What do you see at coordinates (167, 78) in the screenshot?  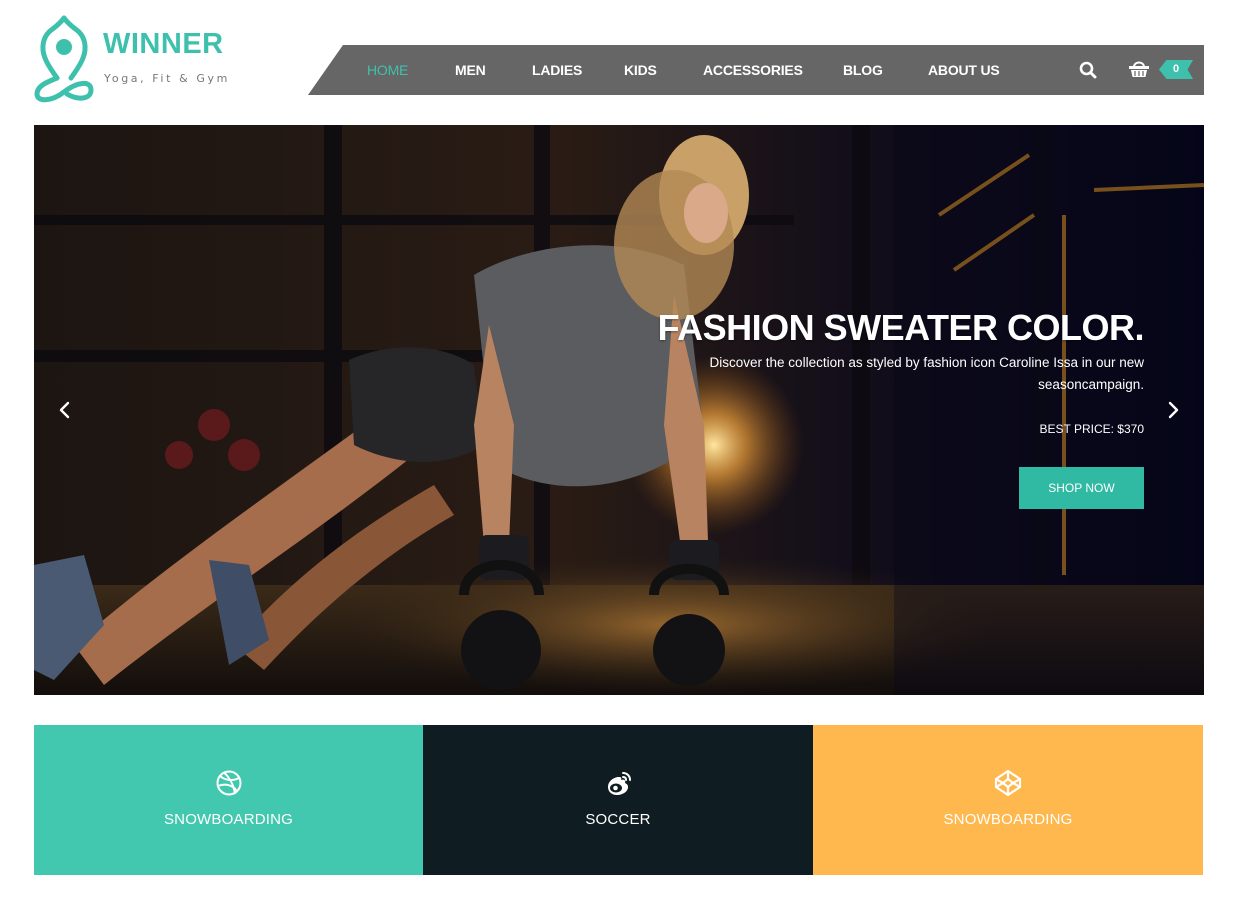 I see `brand-tagline: Yoga, Fit & Gym` at bounding box center [167, 78].